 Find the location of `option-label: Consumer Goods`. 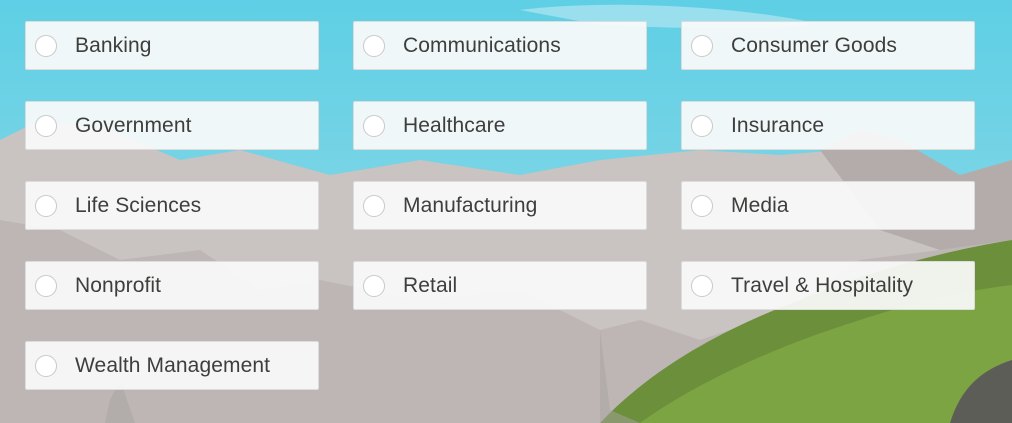

option-label: Consumer Goods is located at coordinates (814, 45).